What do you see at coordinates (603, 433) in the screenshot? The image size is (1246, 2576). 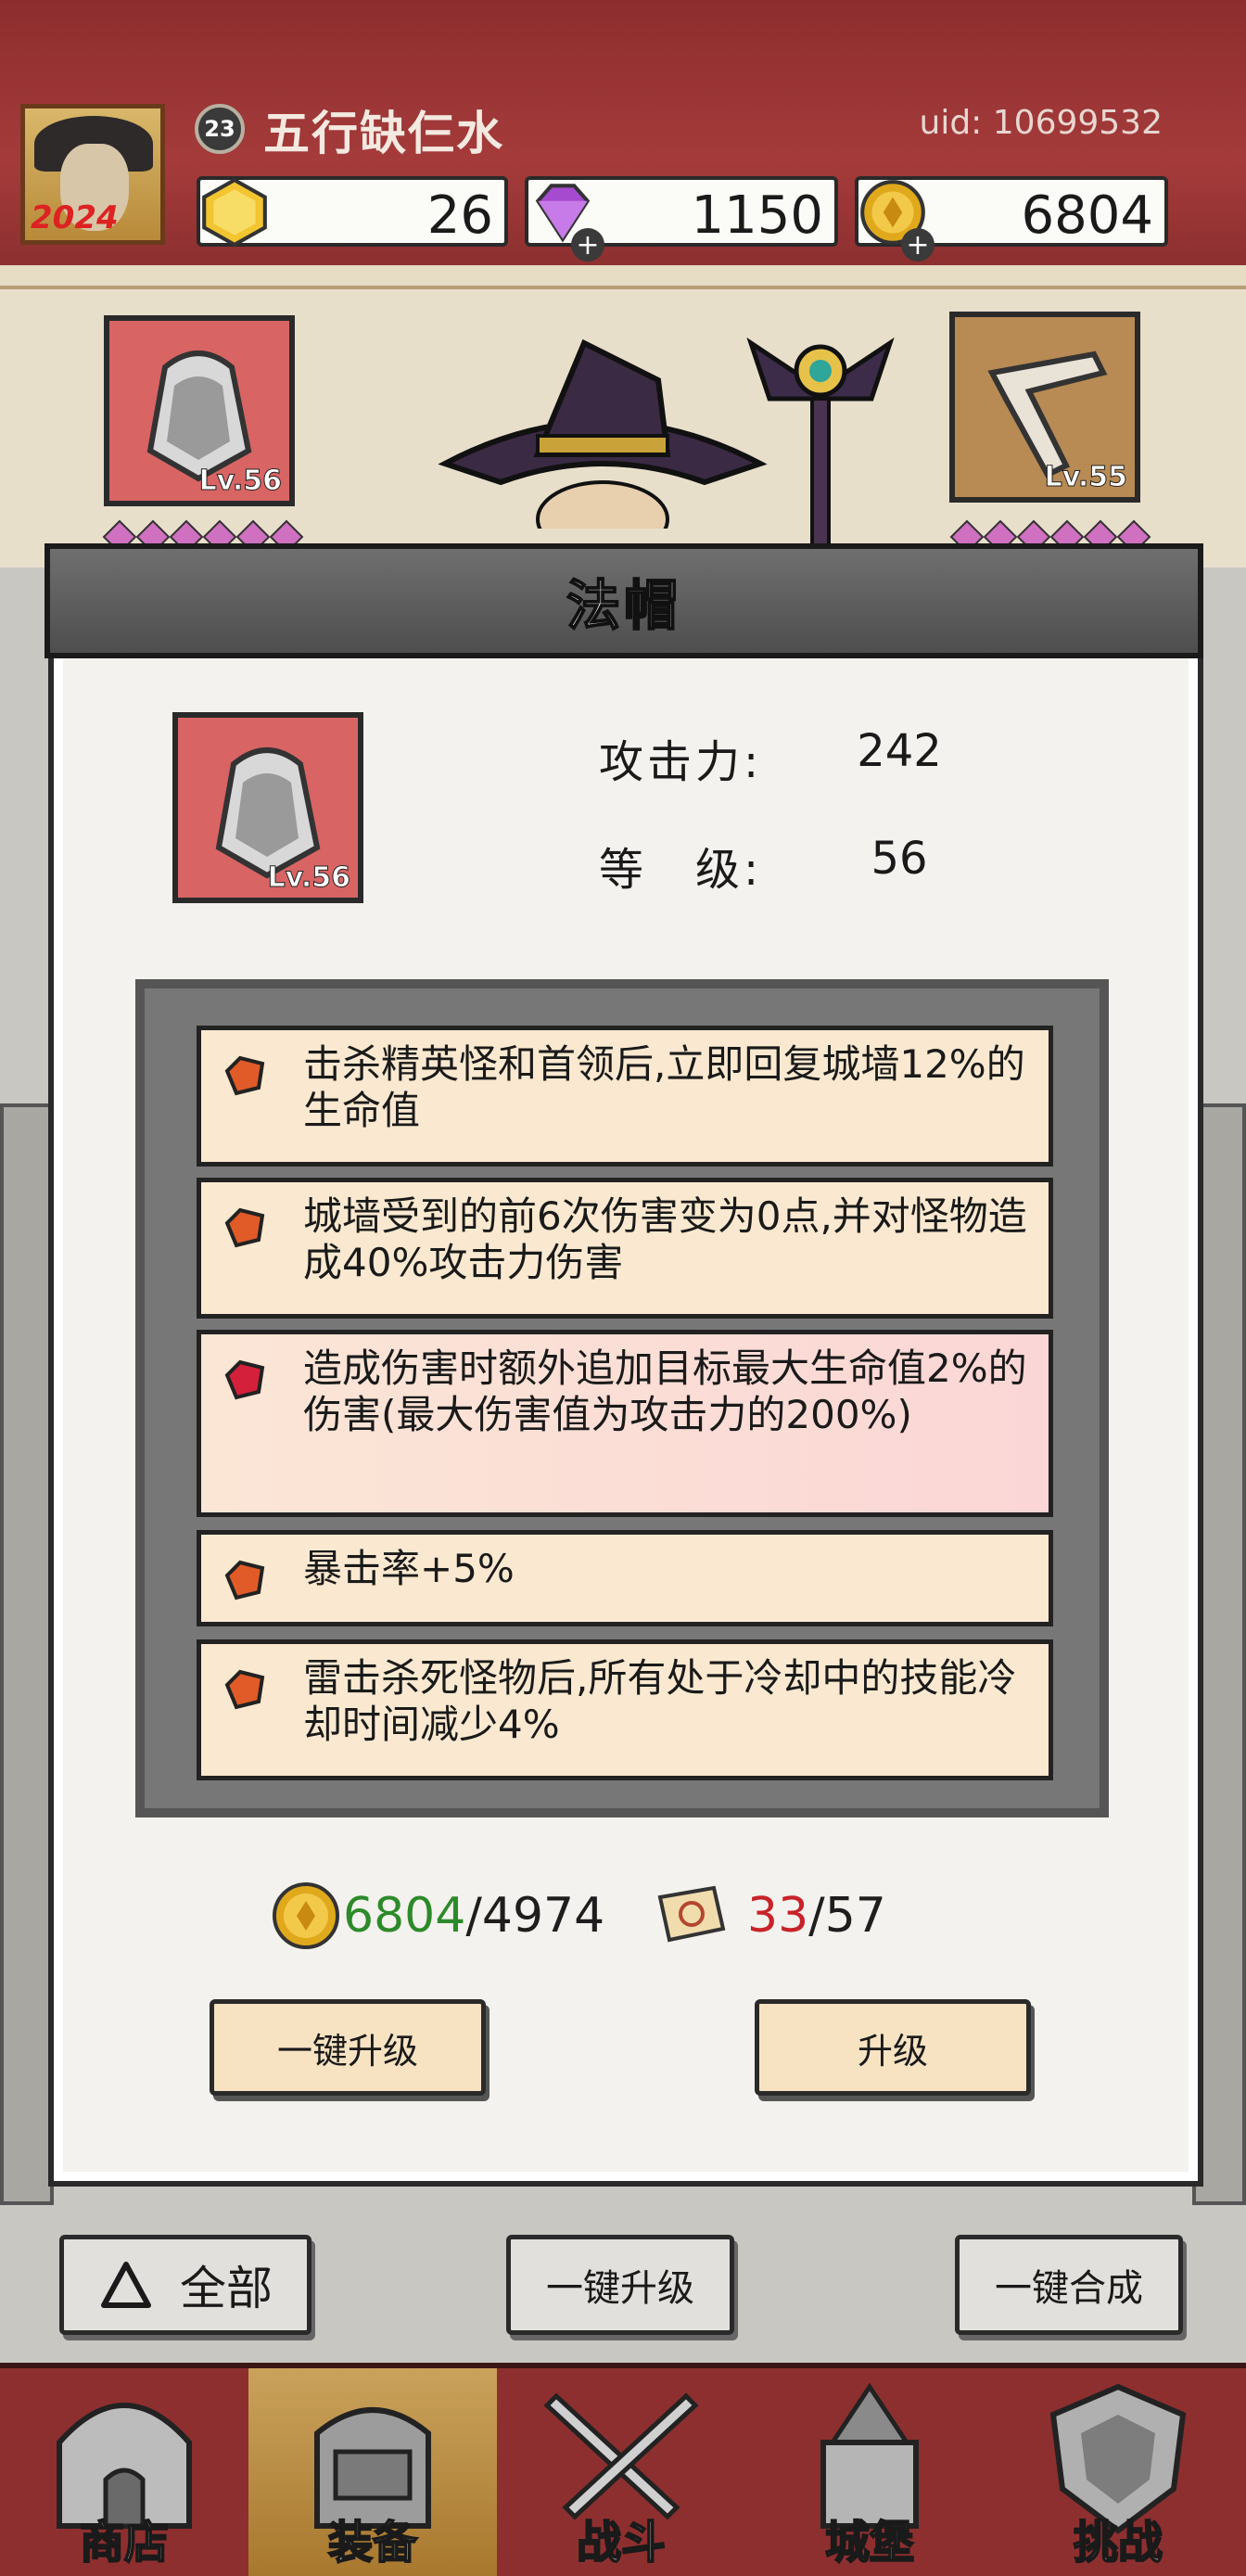 I see `hero-witch-hat-illustration` at bounding box center [603, 433].